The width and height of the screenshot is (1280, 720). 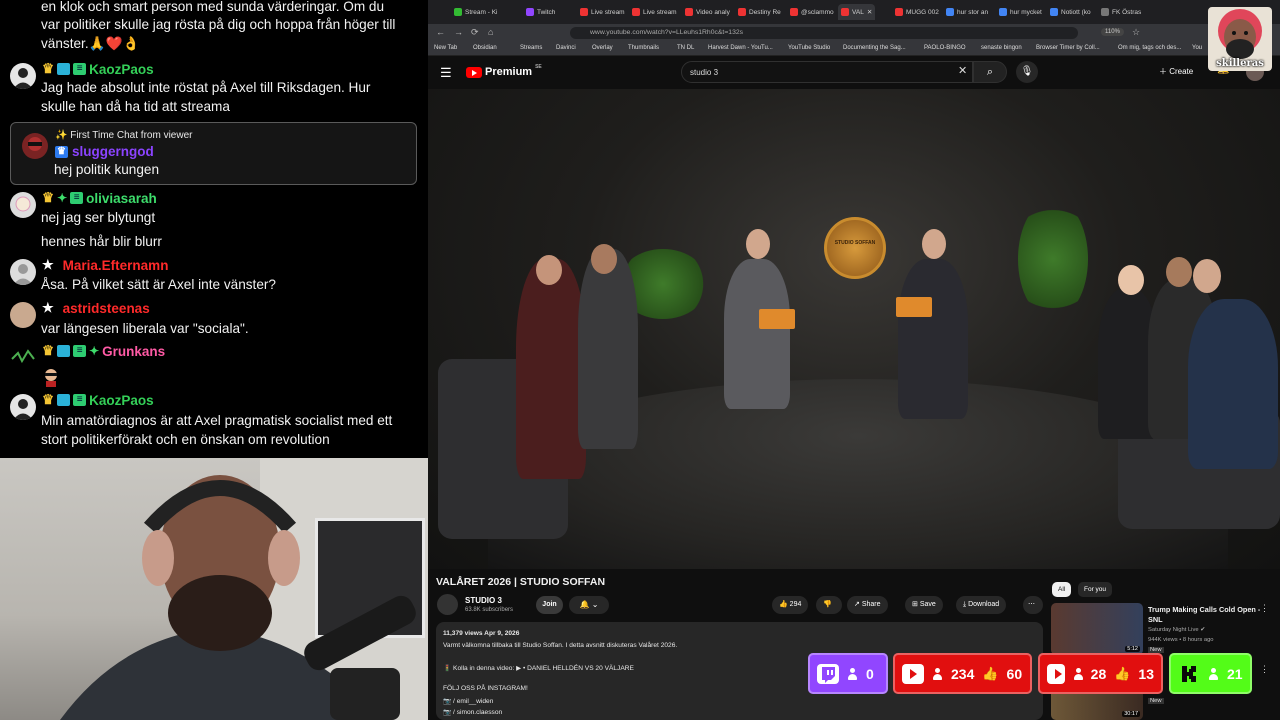 I want to click on face, so click(x=604, y=259).